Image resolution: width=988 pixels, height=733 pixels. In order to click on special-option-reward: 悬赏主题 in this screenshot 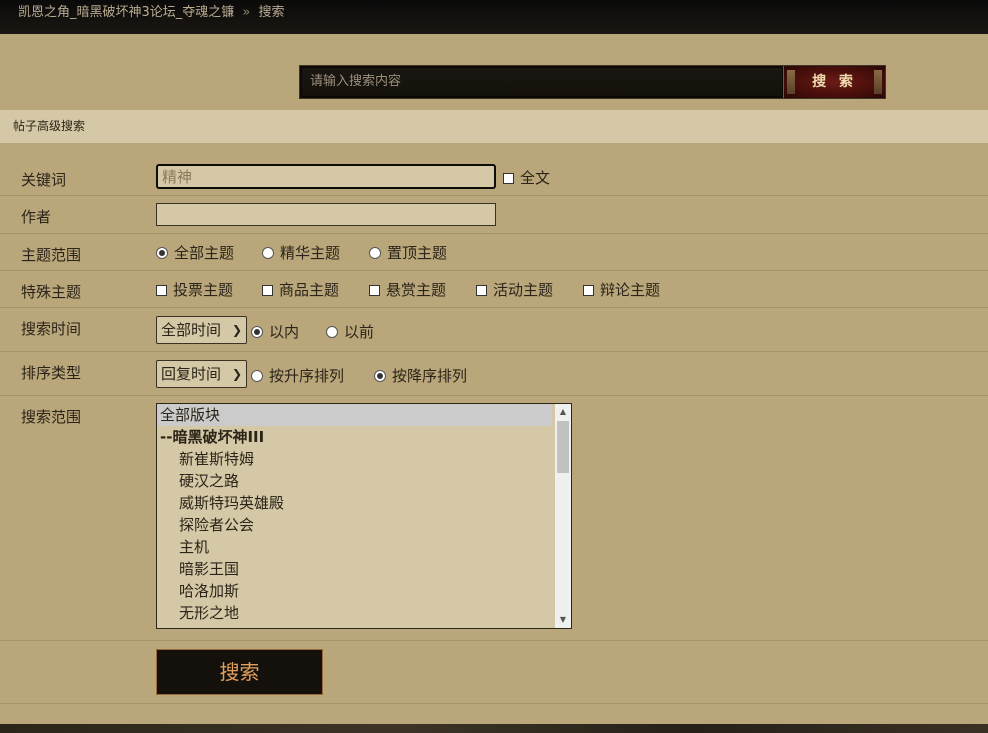, I will do `click(407, 289)`.